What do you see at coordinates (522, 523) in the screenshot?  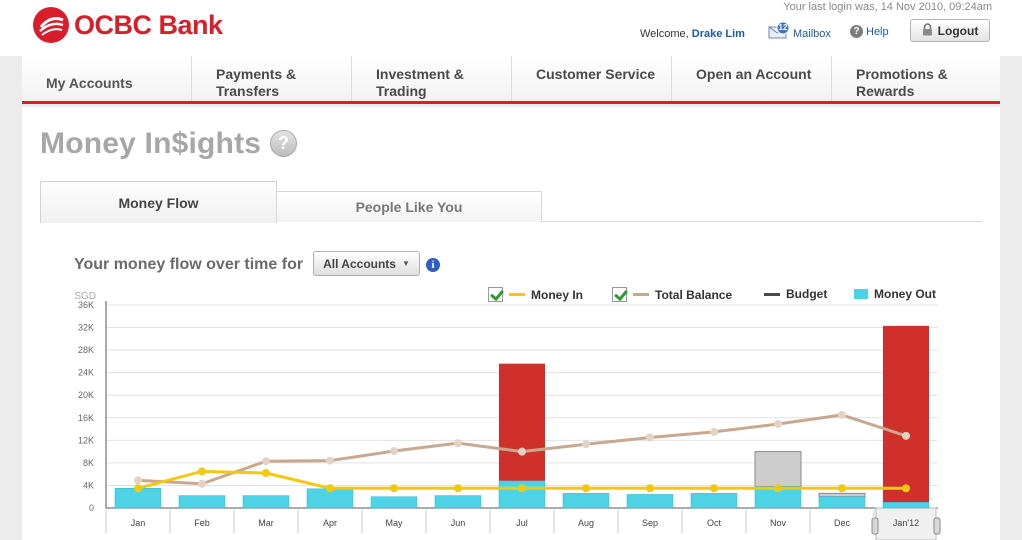 I see `x-tick-label: Jul` at bounding box center [522, 523].